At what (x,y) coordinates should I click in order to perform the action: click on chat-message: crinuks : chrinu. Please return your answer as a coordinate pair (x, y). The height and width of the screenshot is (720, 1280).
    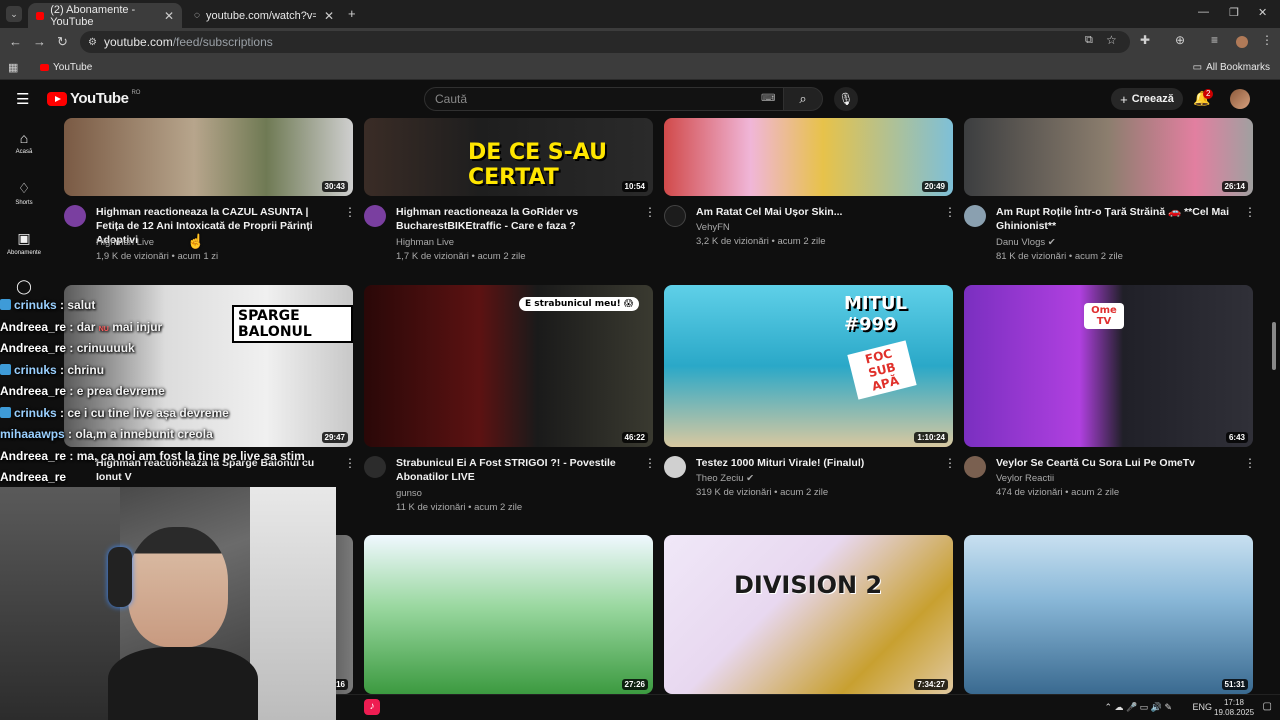
    Looking at the image, I should click on (170, 371).